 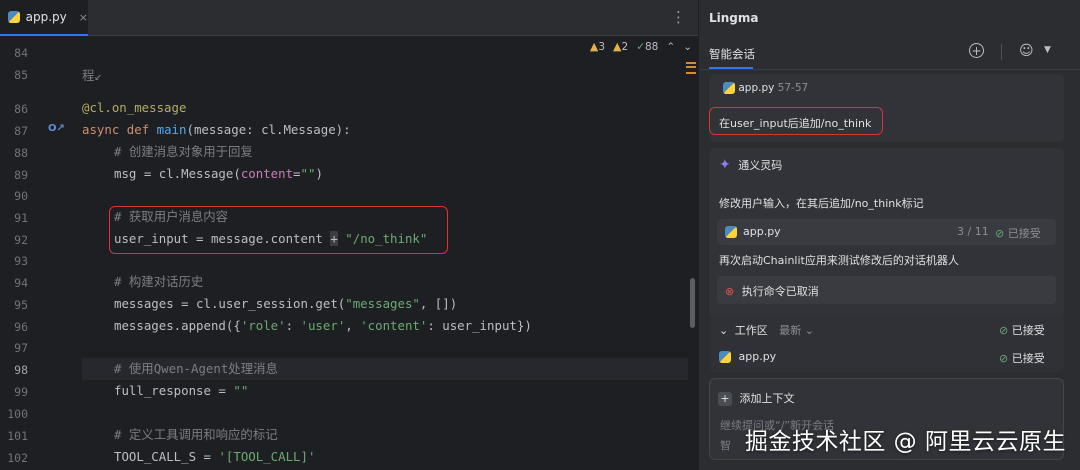 I want to click on assistant-header: ✦ 通义灵码, so click(x=751, y=165).